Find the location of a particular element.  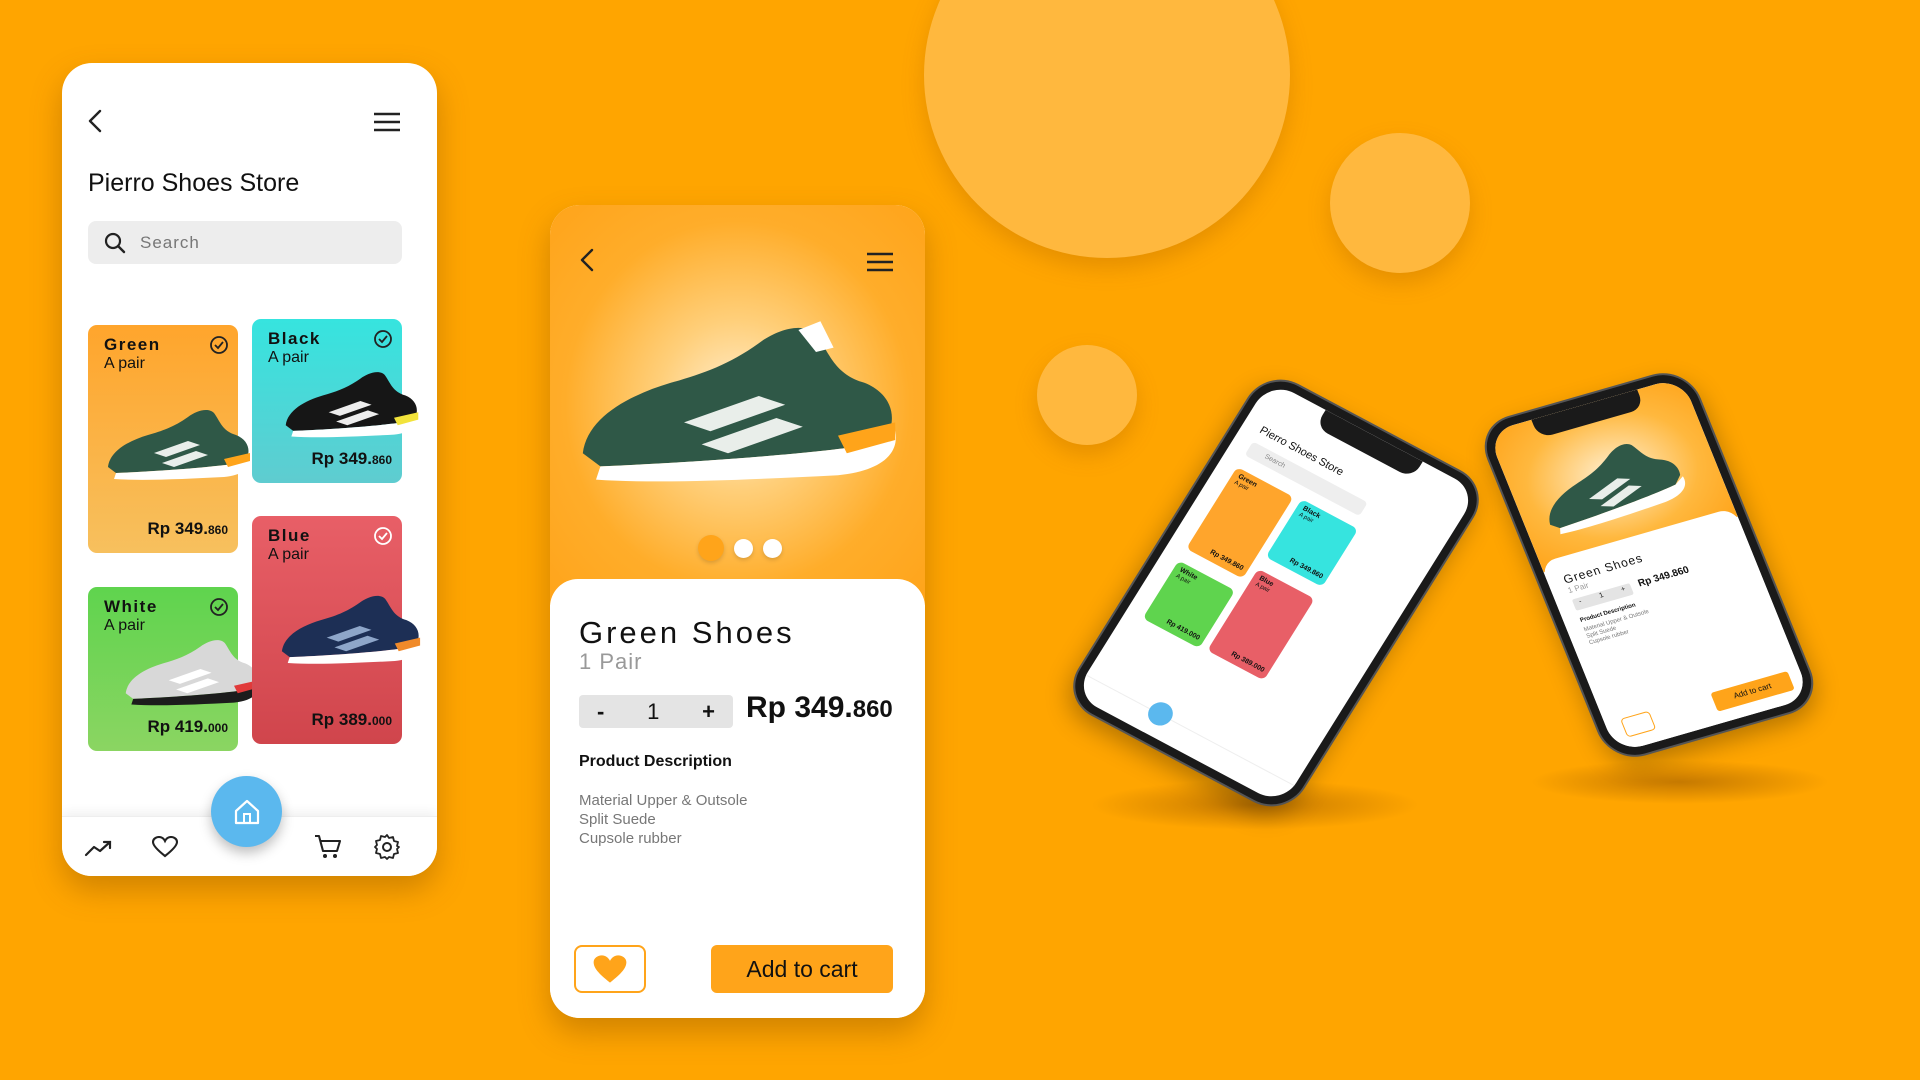

add-to-cart-button: Add to cart is located at coordinates (802, 969).